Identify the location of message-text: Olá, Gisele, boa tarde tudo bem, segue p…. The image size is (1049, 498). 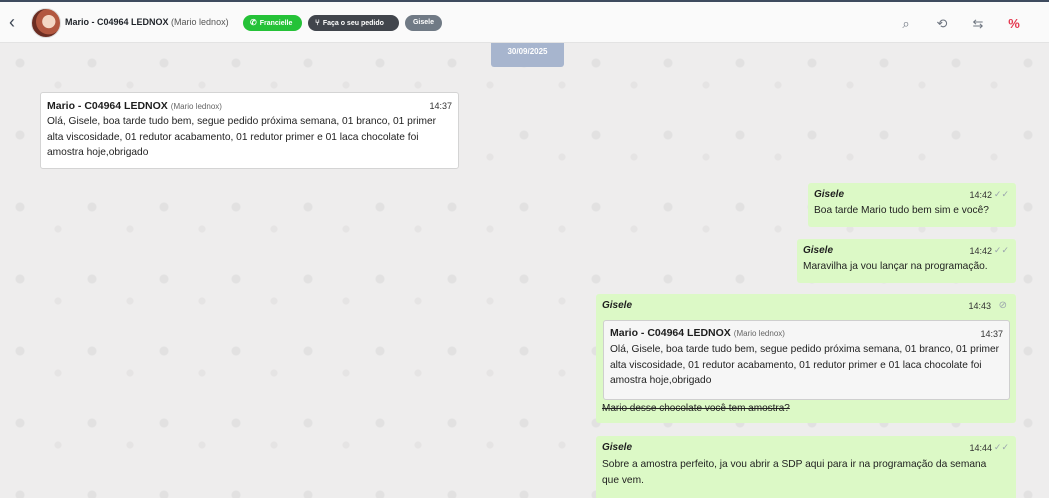
(242, 137).